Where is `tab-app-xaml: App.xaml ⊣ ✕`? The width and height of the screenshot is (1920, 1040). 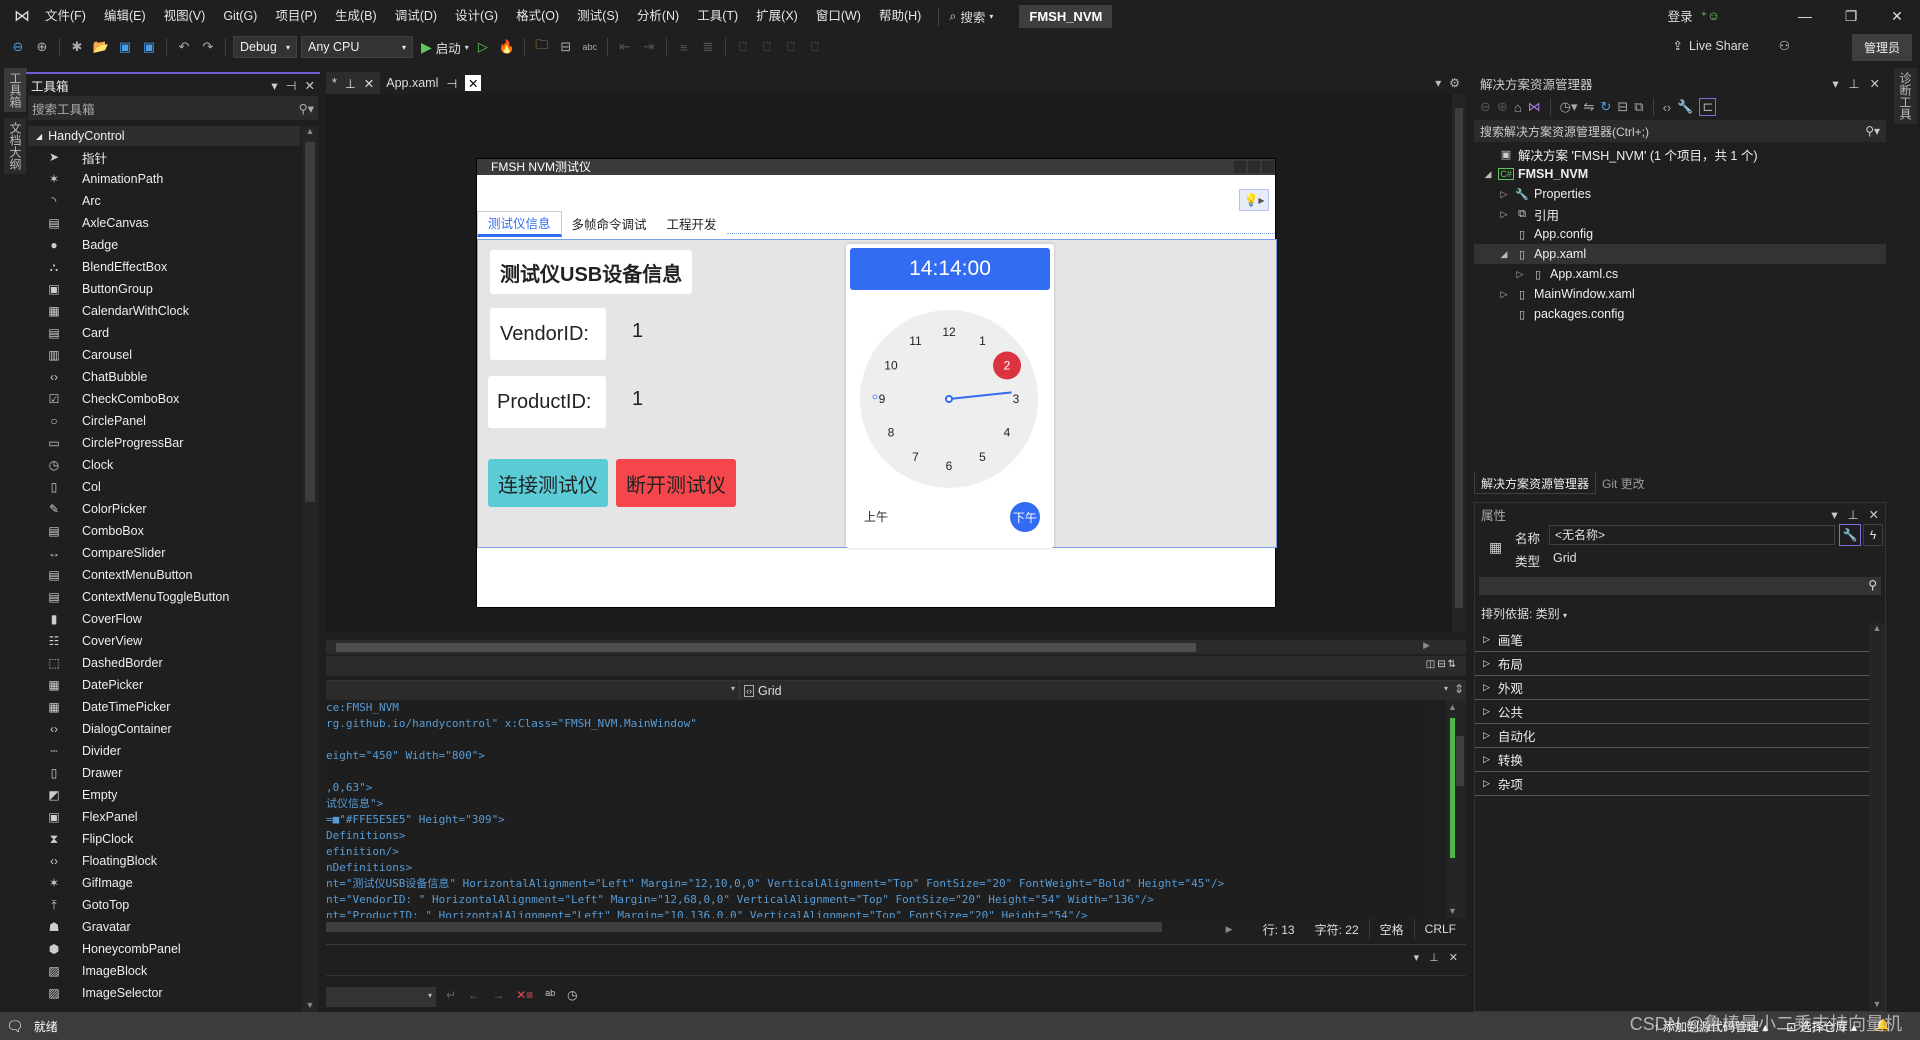
tab-app-xaml: App.xaml ⊣ ✕ is located at coordinates (433, 83).